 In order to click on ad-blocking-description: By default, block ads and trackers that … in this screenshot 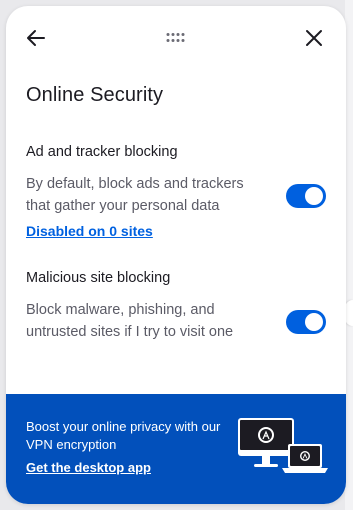, I will do `click(135, 195)`.